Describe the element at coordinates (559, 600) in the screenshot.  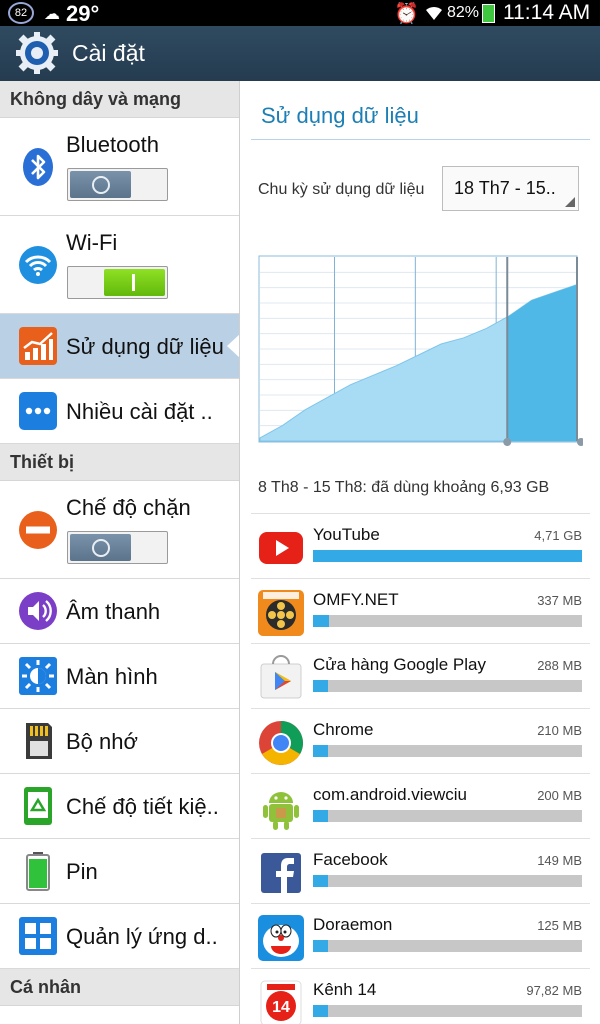
I see `app-data-size: 337 MB` at that location.